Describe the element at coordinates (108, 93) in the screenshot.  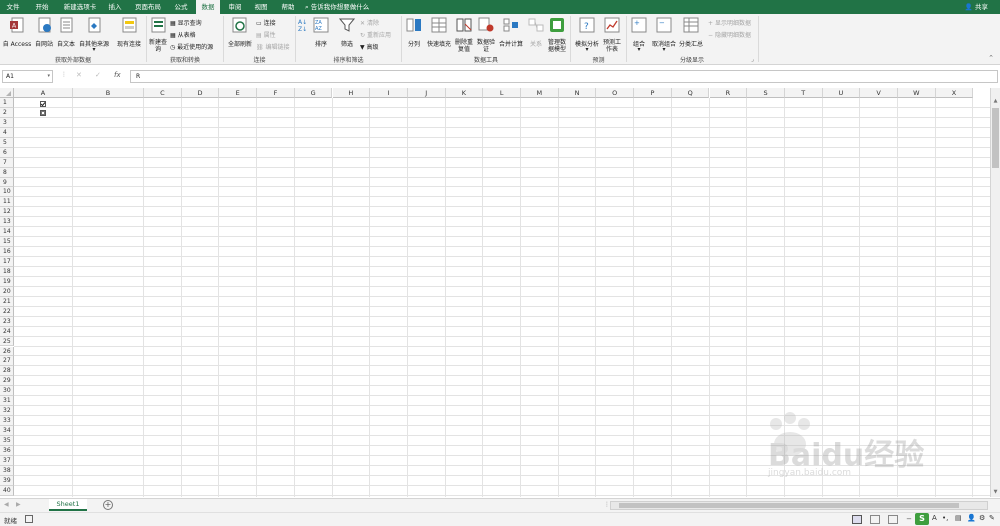
I see `column-header-b: B` at that location.